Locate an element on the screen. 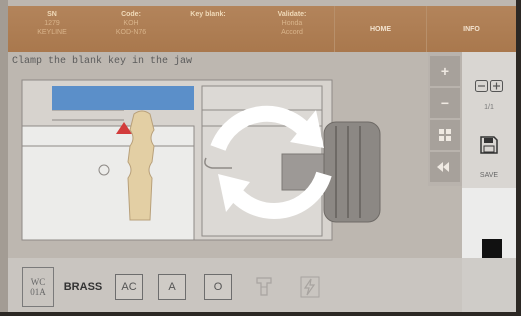 The height and width of the screenshot is (316, 521). info-button: INFO is located at coordinates (471, 29).